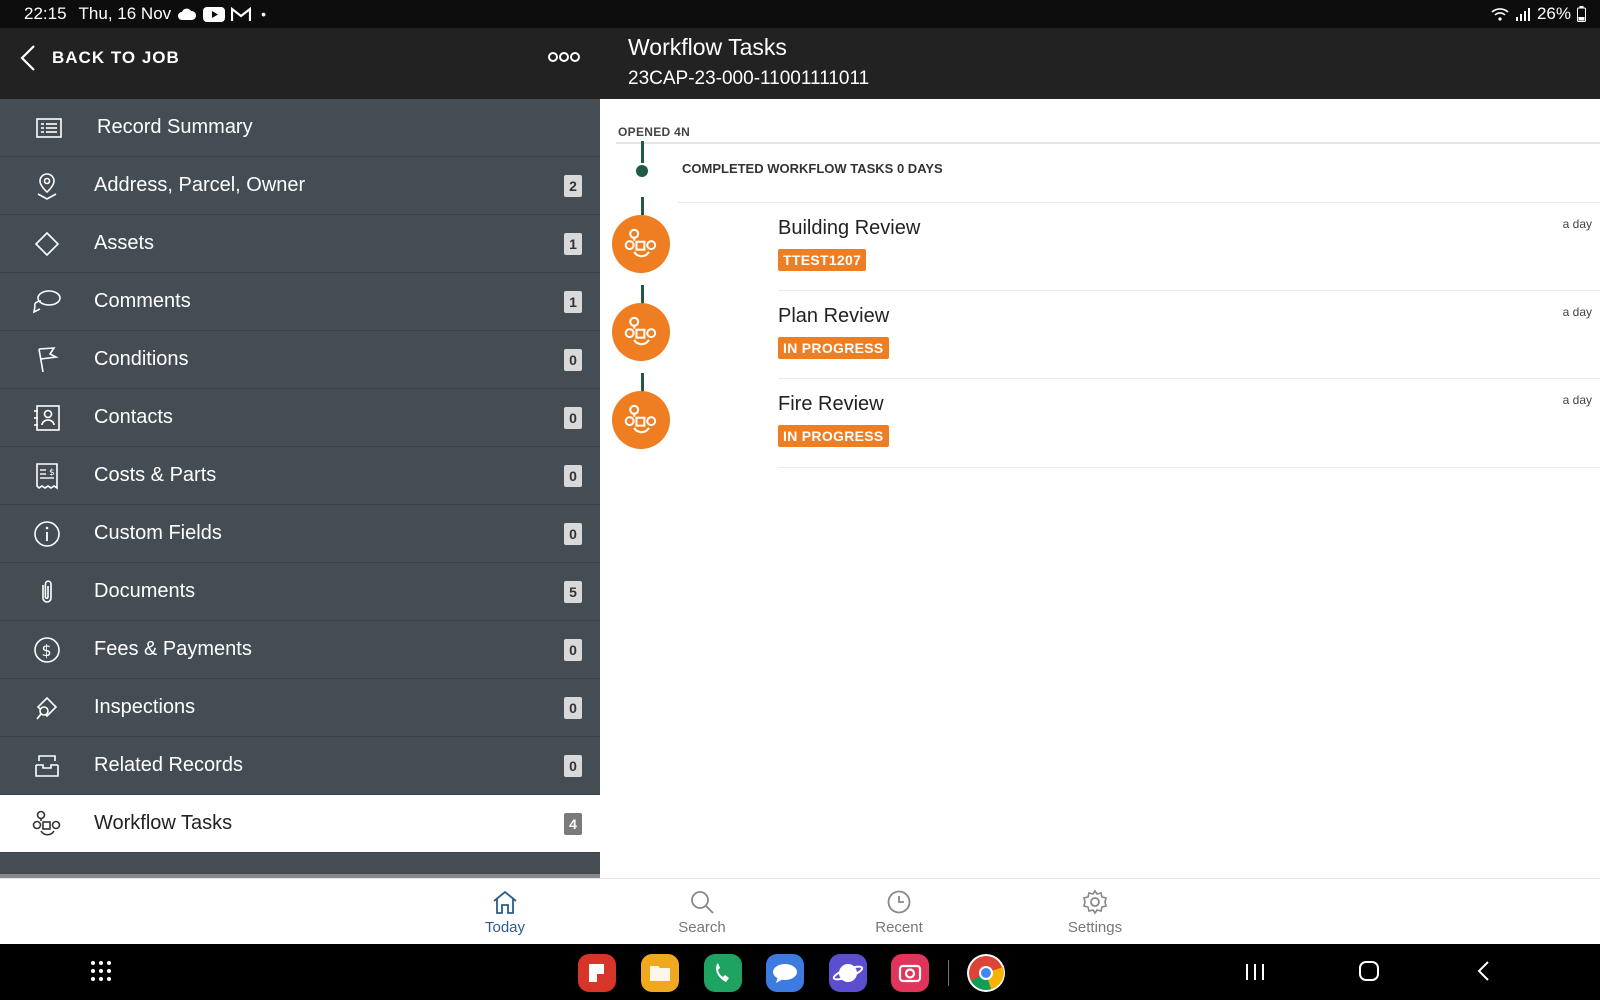  I want to click on sidebar-item-costs-parts: $ Costs & Parts 0, so click(300, 476).